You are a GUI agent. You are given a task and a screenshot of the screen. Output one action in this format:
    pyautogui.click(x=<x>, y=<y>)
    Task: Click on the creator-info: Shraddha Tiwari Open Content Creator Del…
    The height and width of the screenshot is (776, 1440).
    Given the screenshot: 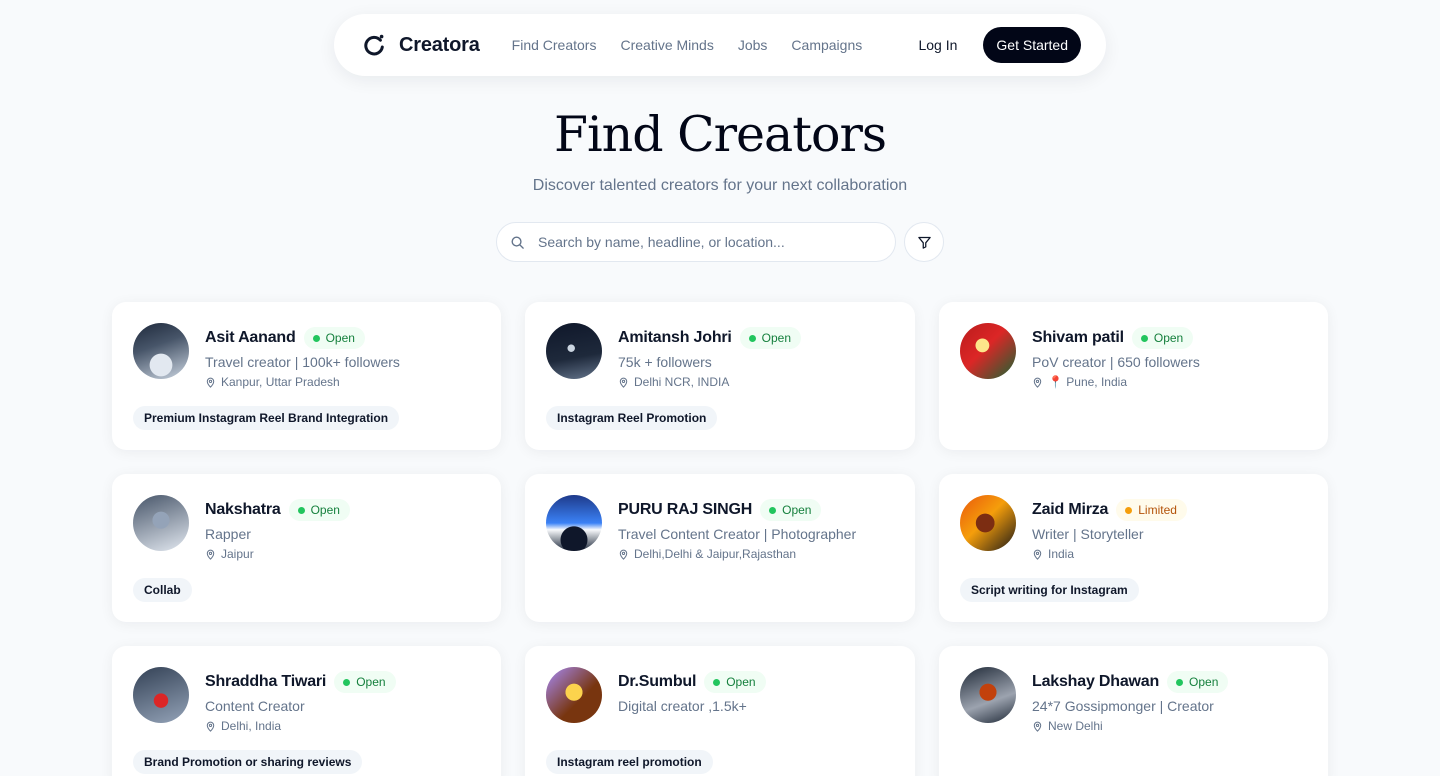 What is the action you would take?
    pyautogui.click(x=300, y=700)
    